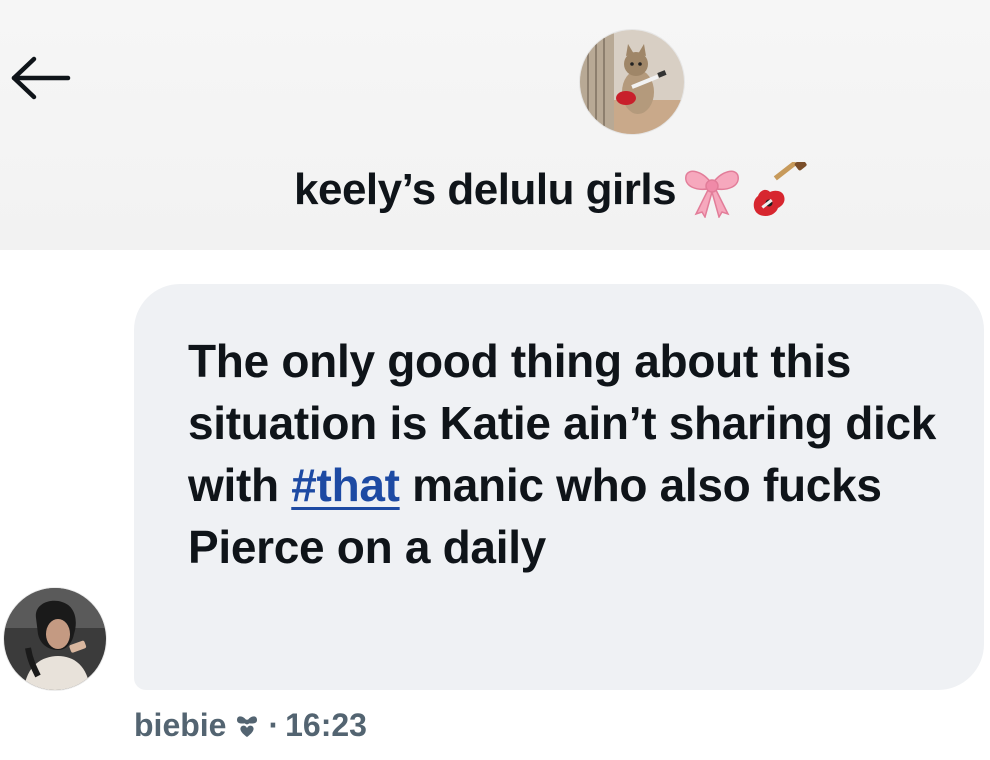 This screenshot has width=990, height=760. What do you see at coordinates (326, 724) in the screenshot?
I see `message-time: 16:23` at bounding box center [326, 724].